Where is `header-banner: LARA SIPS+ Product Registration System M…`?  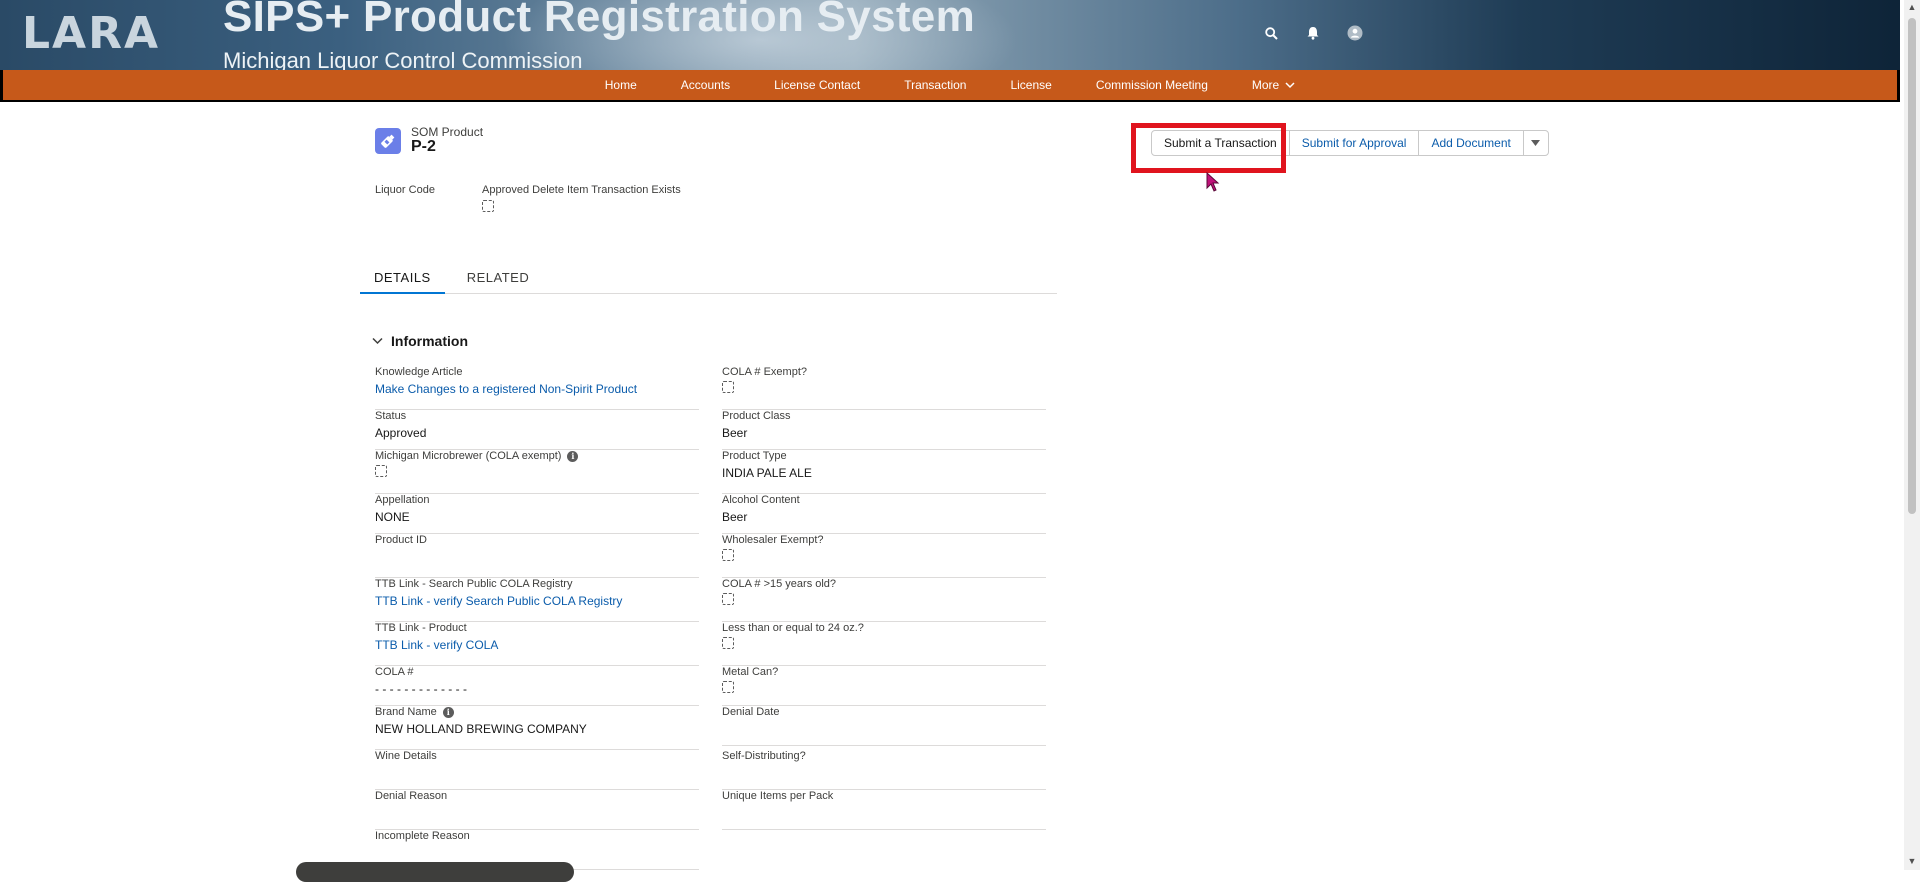 header-banner: LARA SIPS+ Product Registration System M… is located at coordinates (950, 35).